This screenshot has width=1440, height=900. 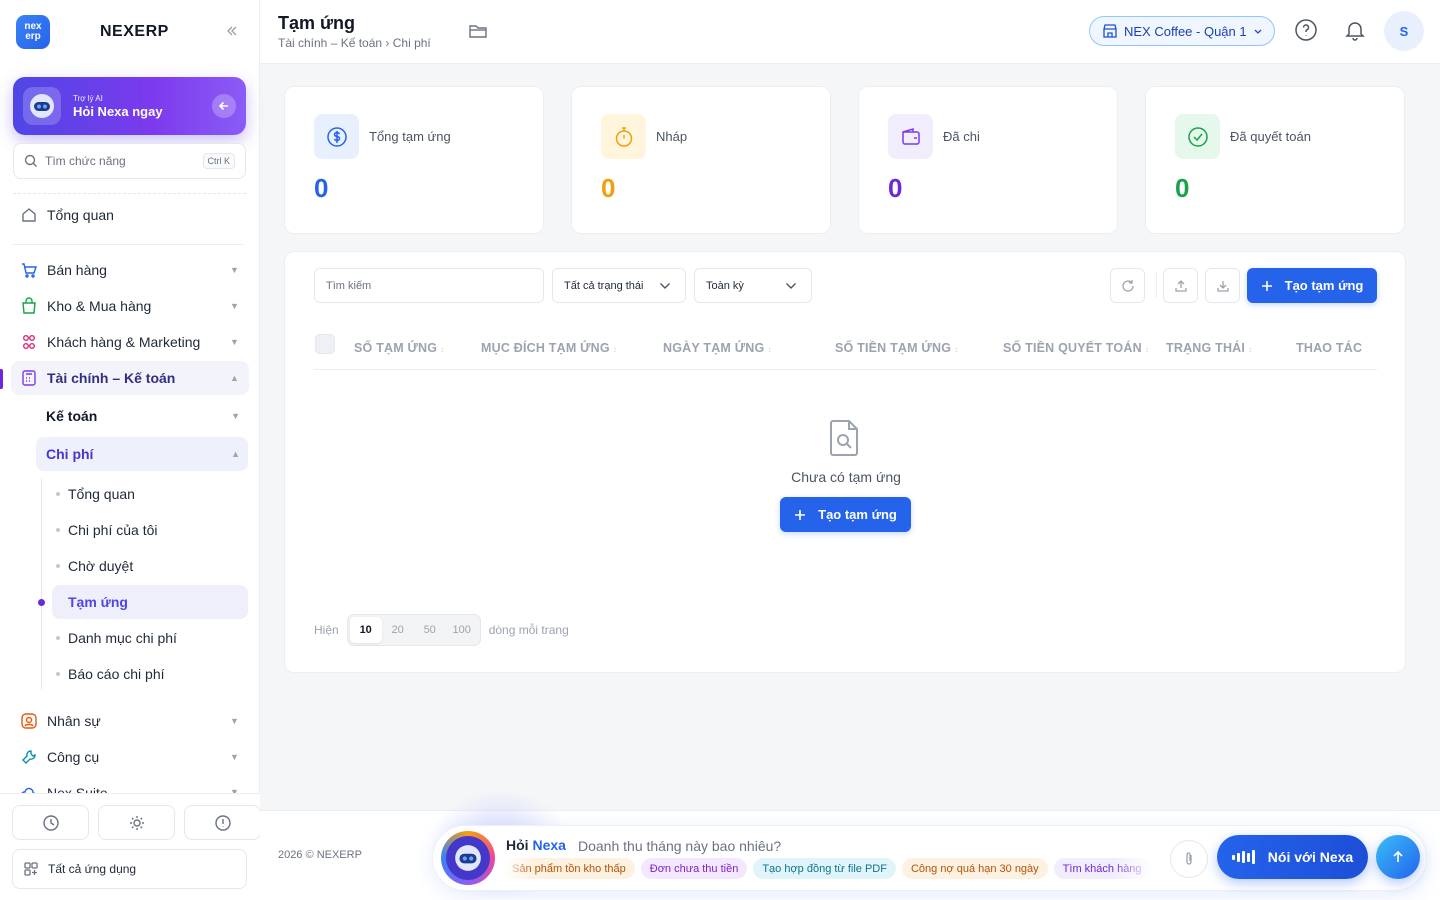 I want to click on all-apps-button: Tất cả ứng dụng, so click(x=129, y=869).